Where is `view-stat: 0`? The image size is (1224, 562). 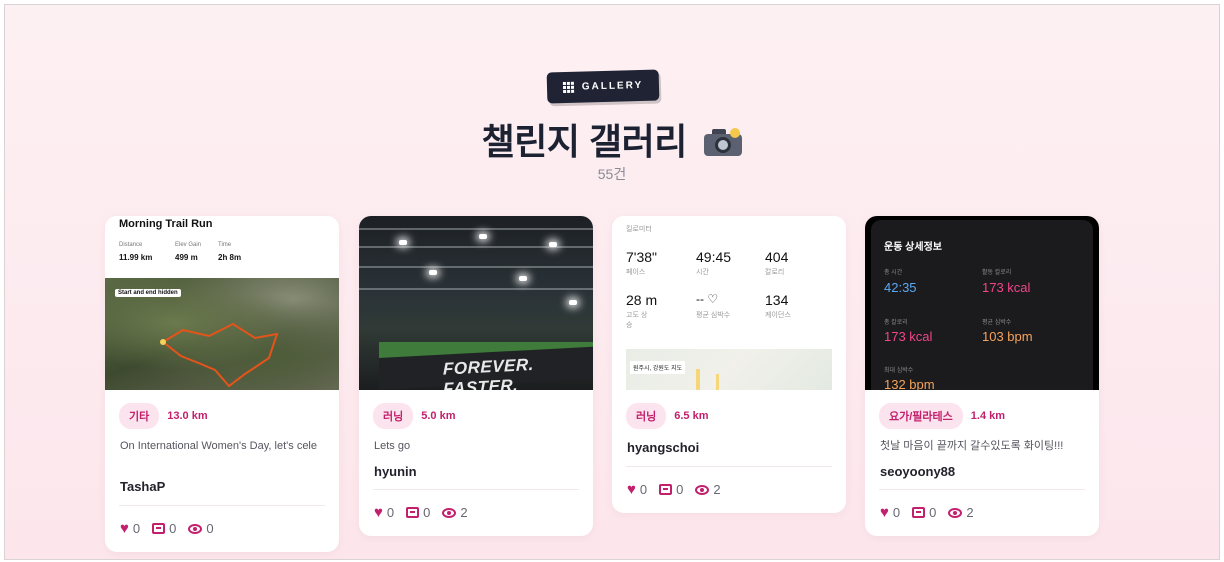 view-stat: 0 is located at coordinates (201, 528).